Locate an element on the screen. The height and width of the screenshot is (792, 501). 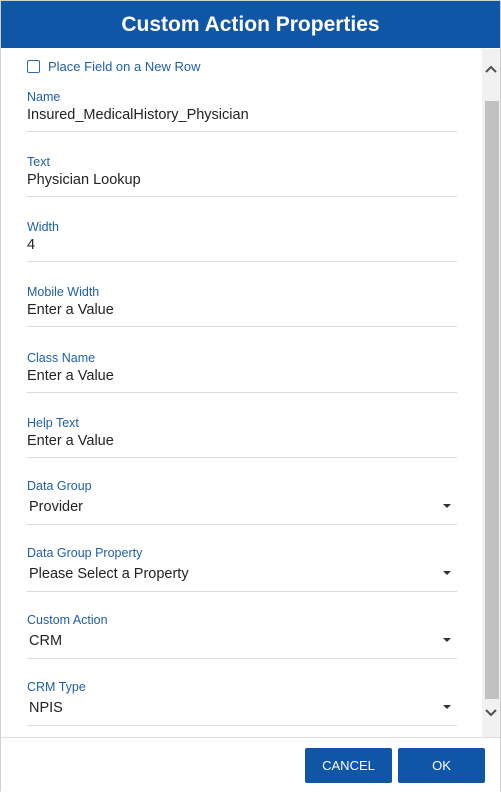
width-field: Width 4 is located at coordinates (242, 241).